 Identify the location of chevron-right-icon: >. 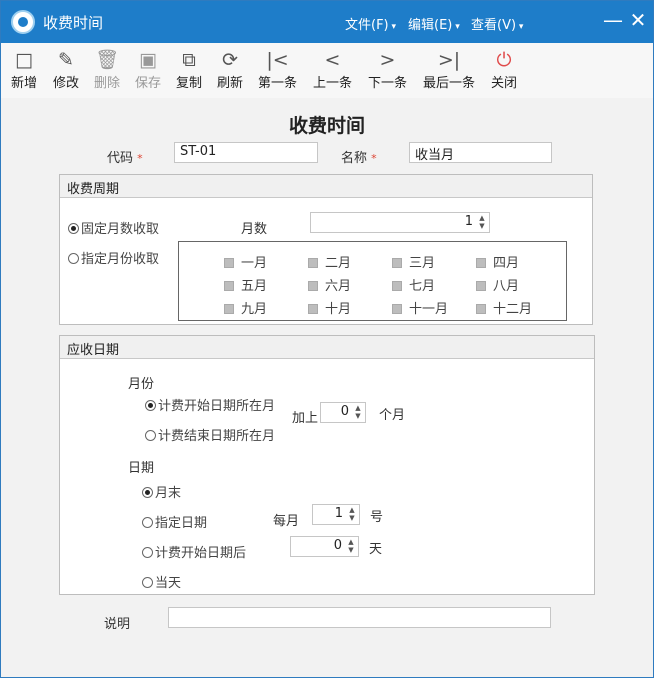
(387, 60).